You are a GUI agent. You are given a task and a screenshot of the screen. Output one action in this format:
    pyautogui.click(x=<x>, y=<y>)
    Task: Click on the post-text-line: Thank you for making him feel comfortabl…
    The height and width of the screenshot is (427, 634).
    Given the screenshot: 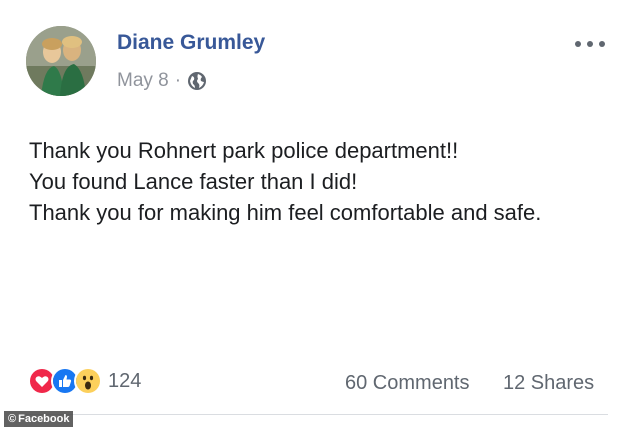 What is the action you would take?
    pyautogui.click(x=285, y=212)
    